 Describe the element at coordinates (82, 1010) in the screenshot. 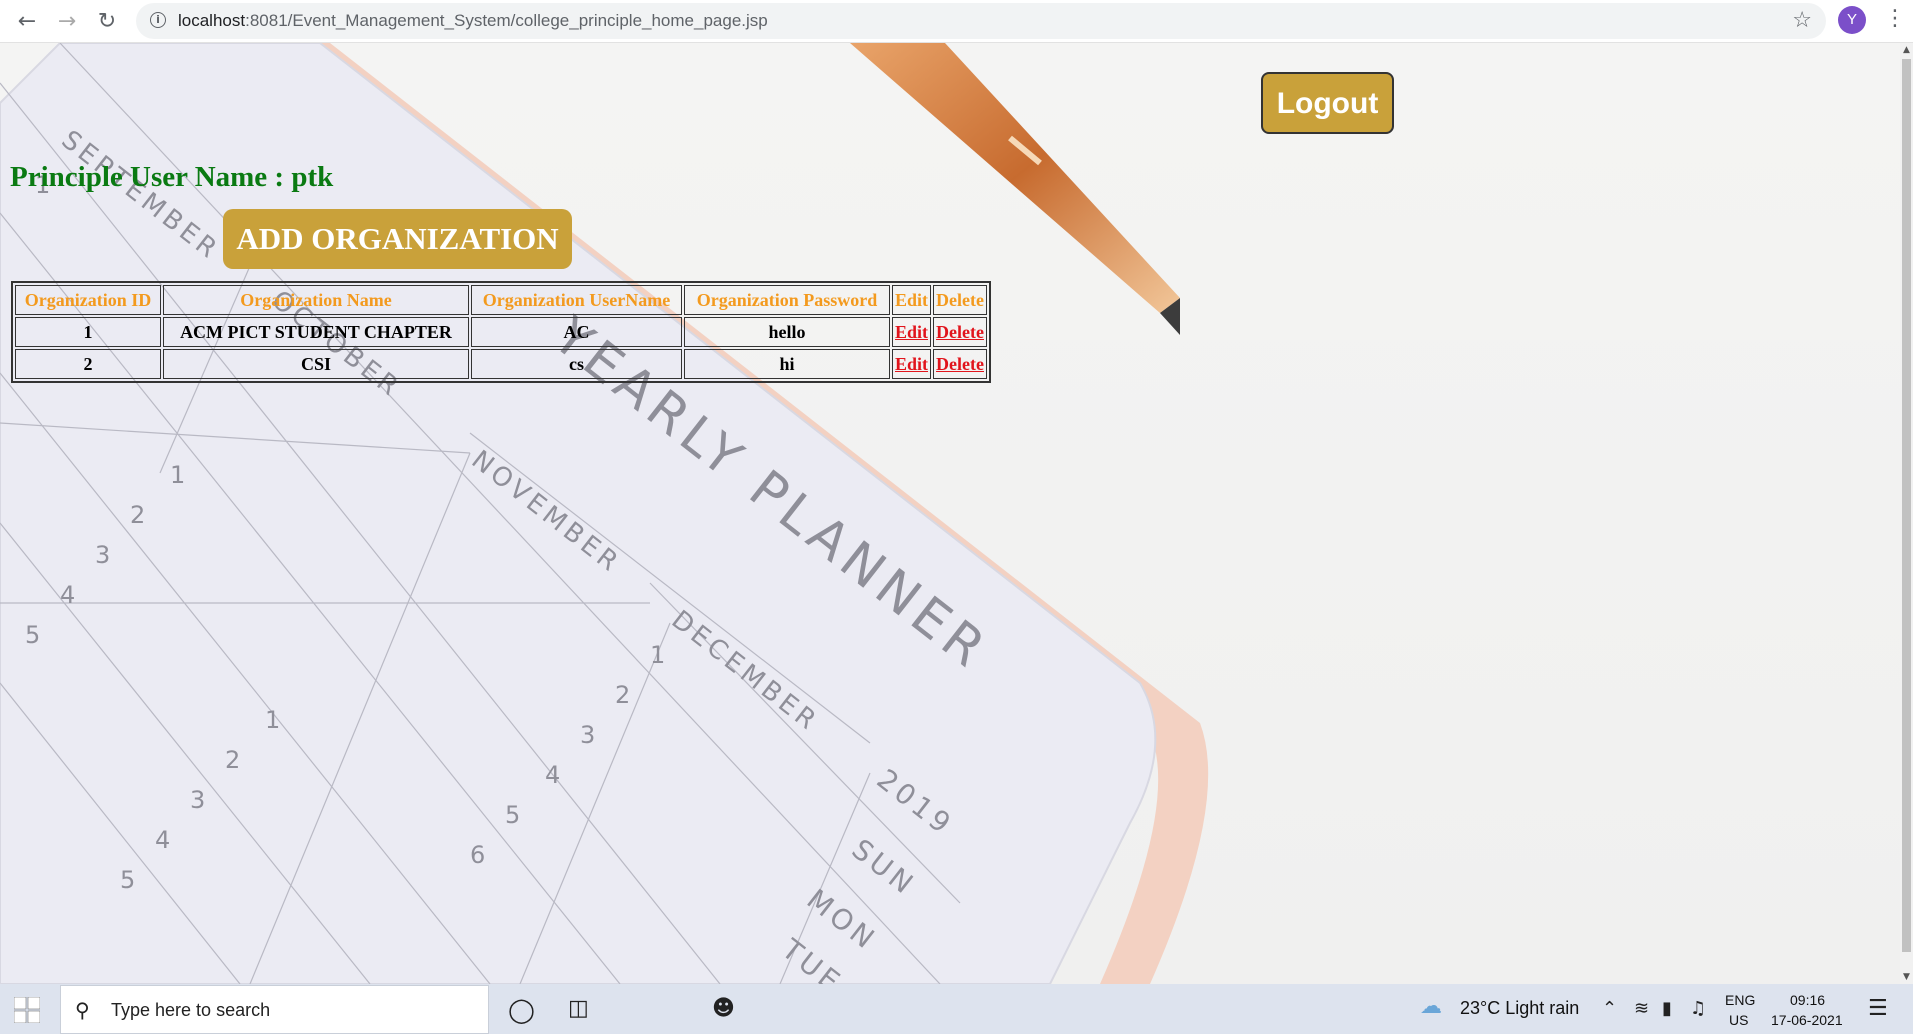

I see `search-icon: ⚲` at that location.